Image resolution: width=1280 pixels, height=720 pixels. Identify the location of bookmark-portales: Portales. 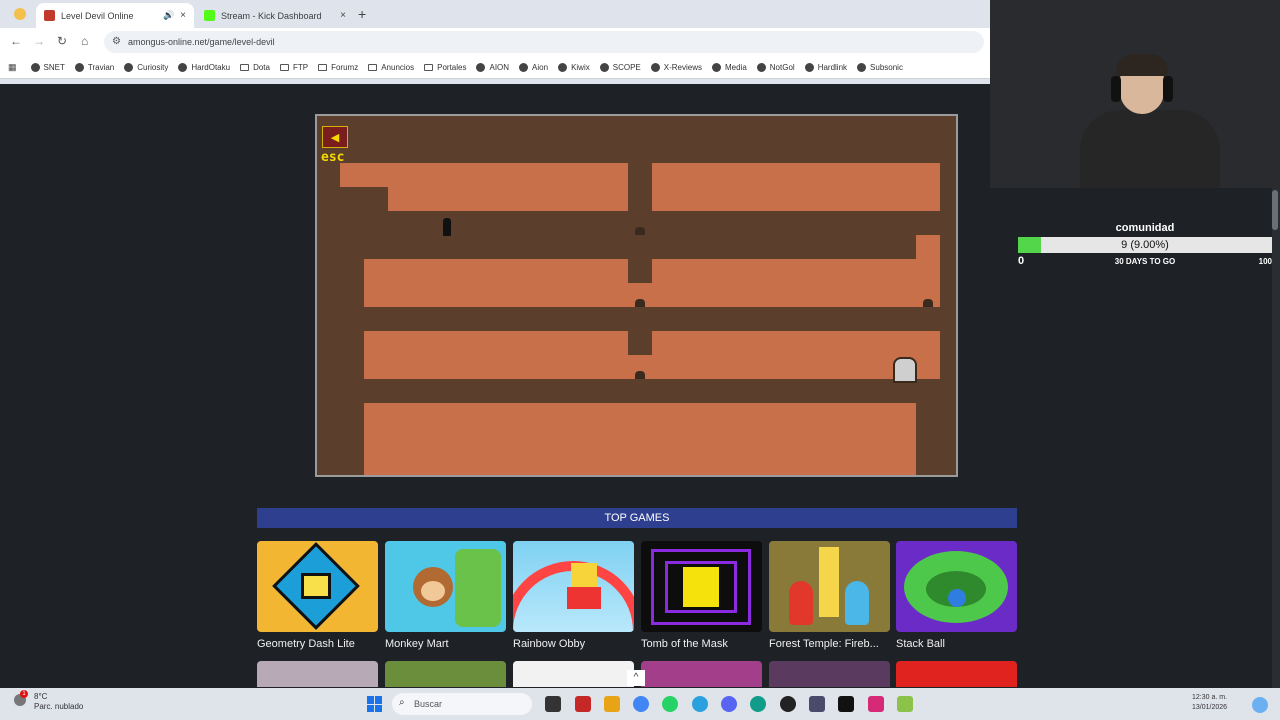
(445, 67).